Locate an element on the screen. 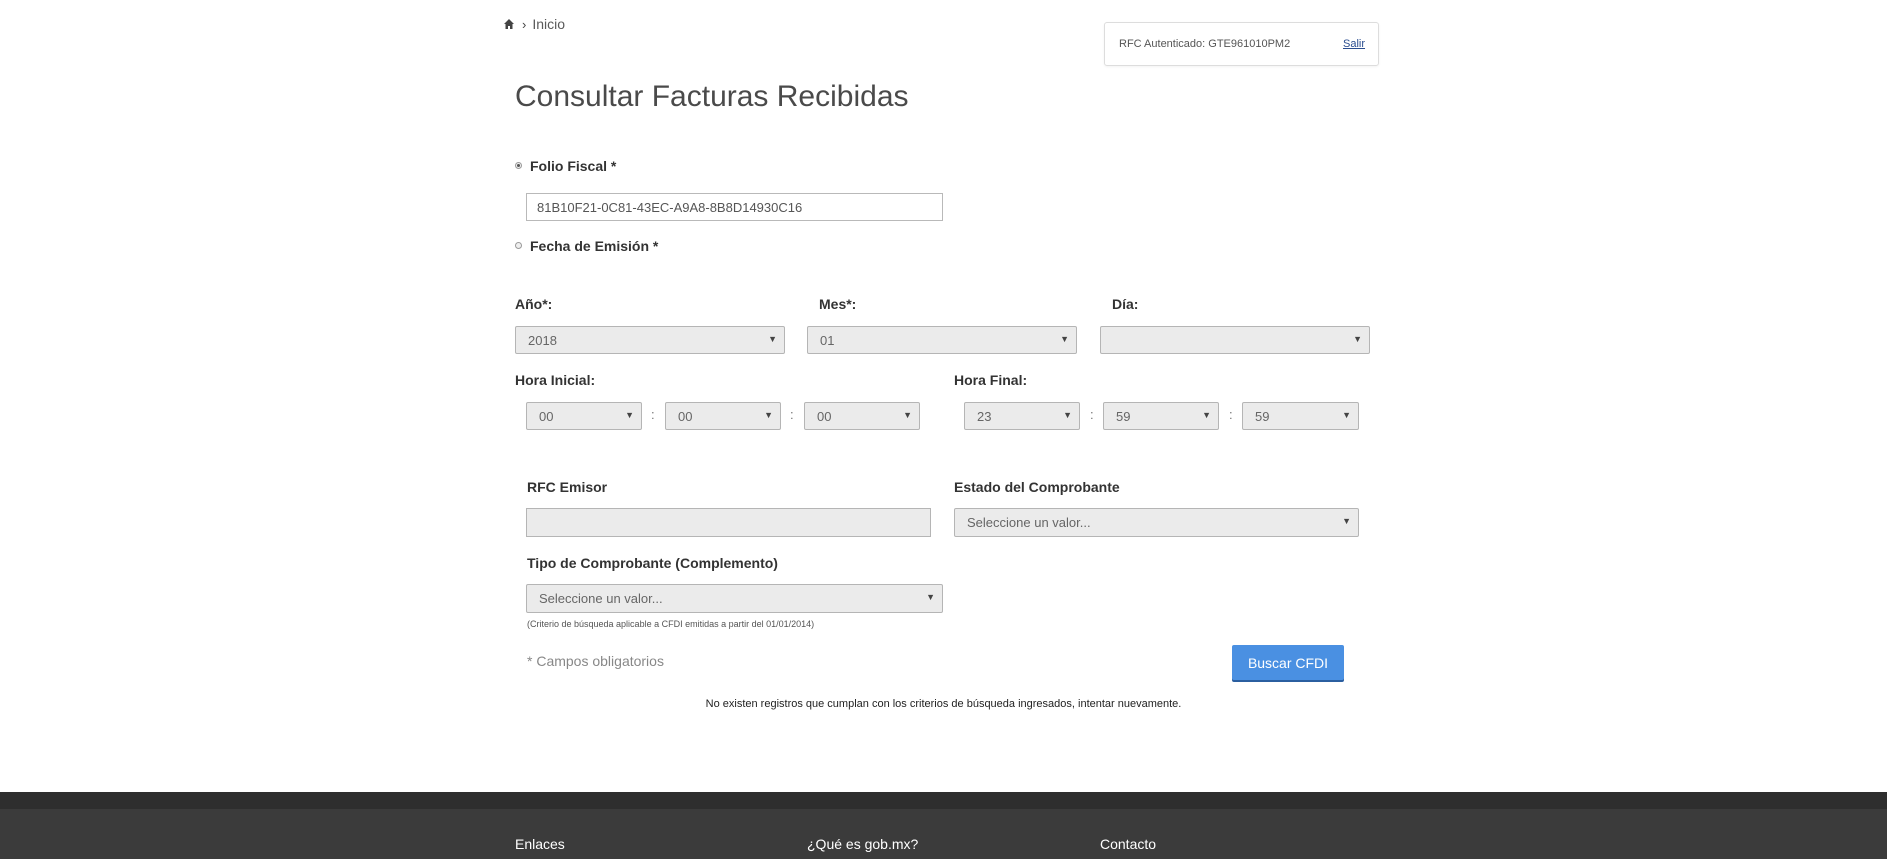 Image resolution: width=1887 pixels, height=859 pixels. footer-top-bar is located at coordinates (943, 800).